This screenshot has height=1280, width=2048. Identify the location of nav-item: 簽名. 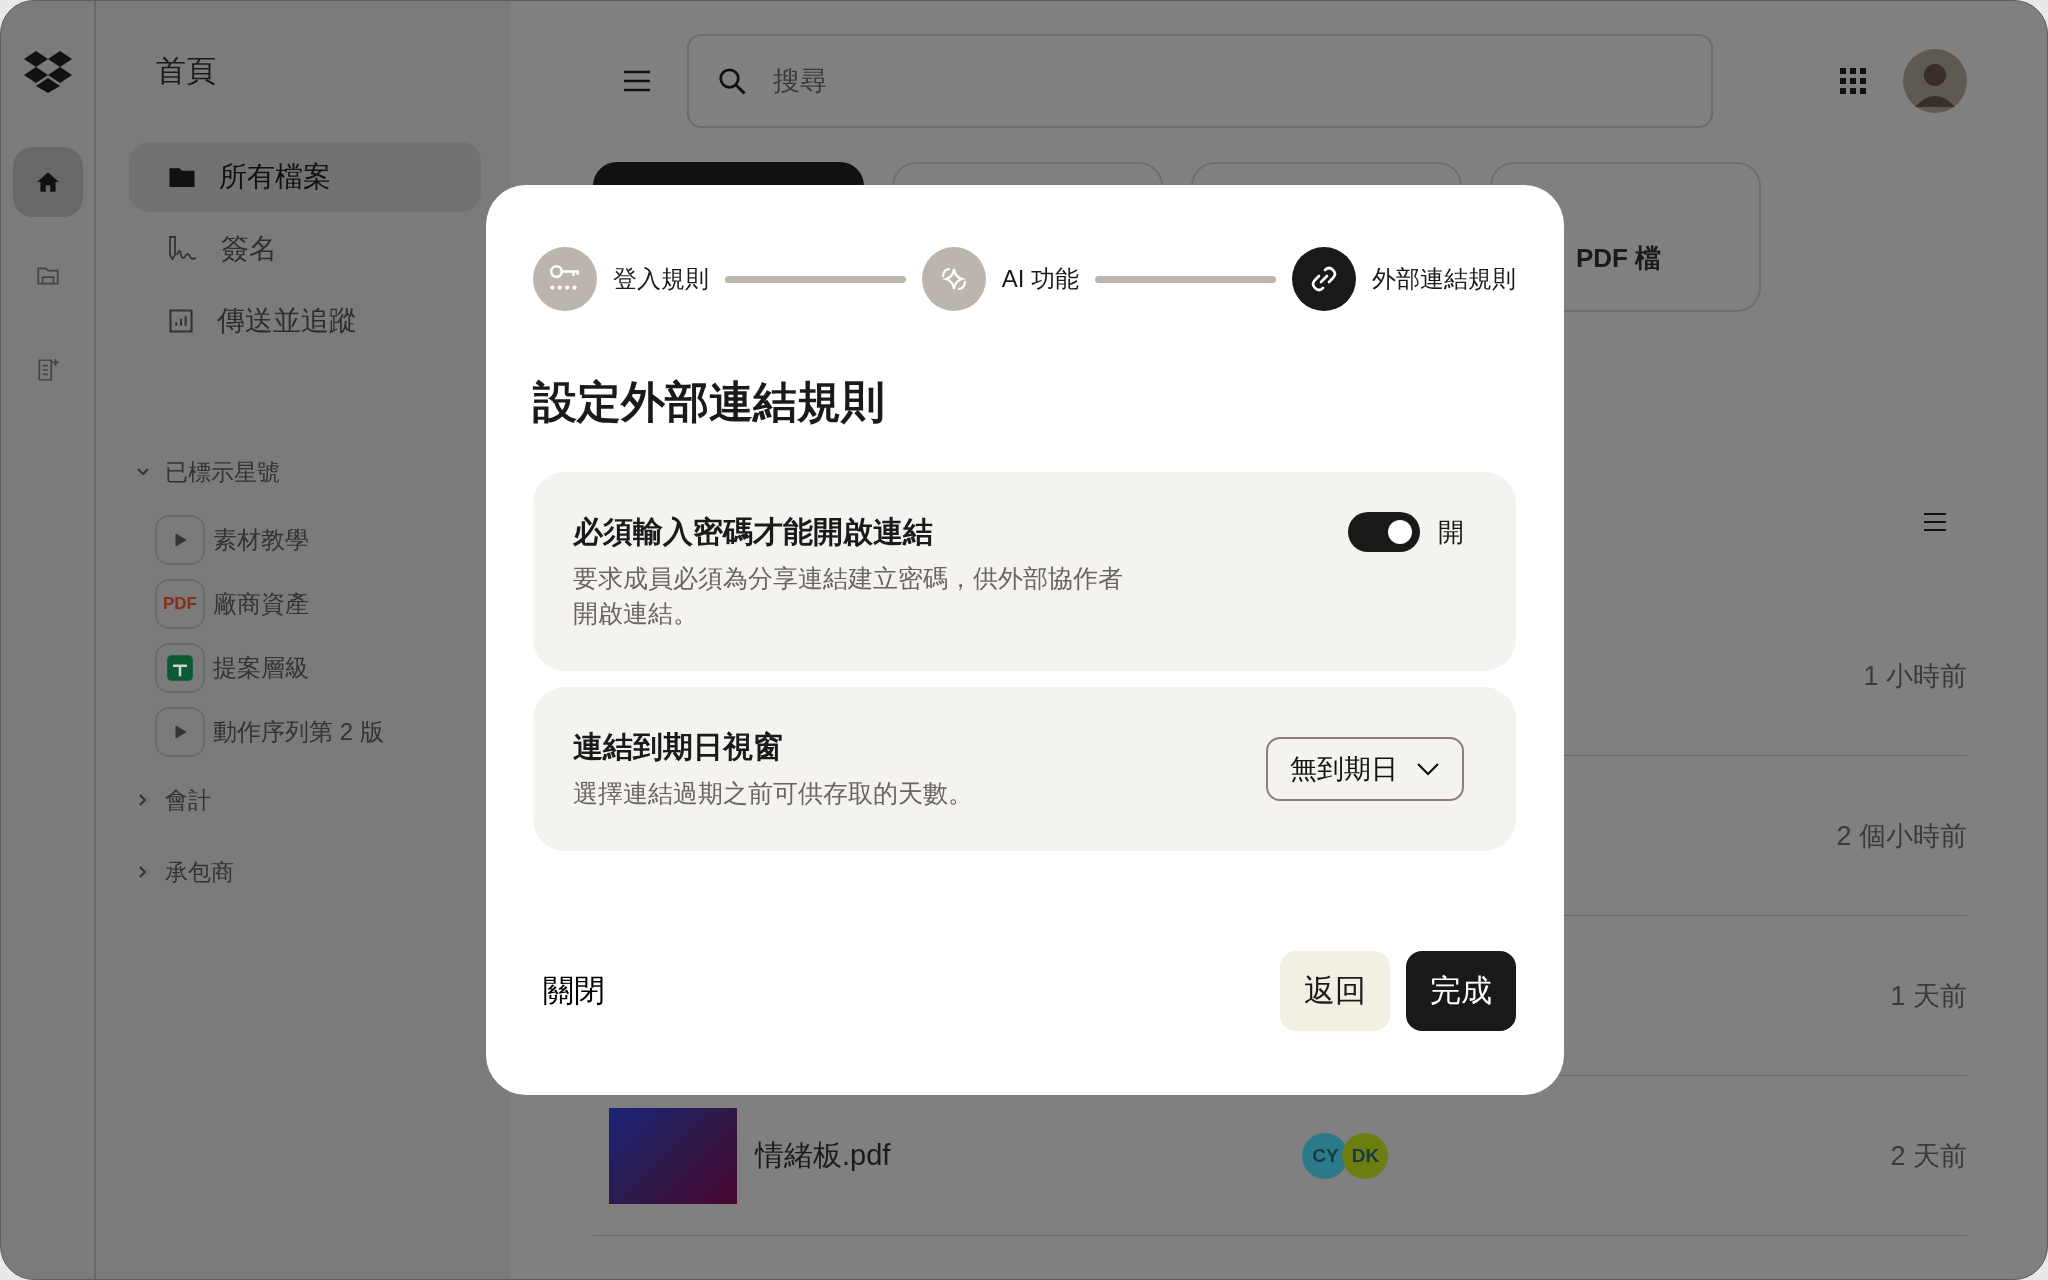
(305, 249).